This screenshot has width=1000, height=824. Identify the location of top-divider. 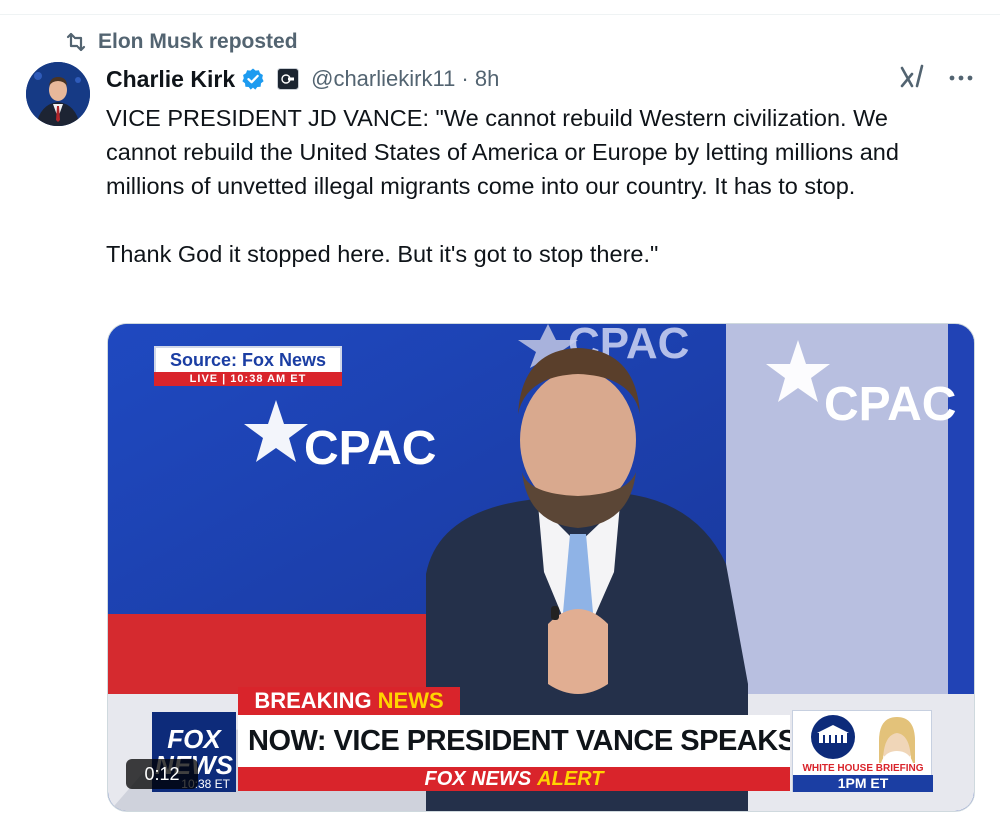
(500, 14).